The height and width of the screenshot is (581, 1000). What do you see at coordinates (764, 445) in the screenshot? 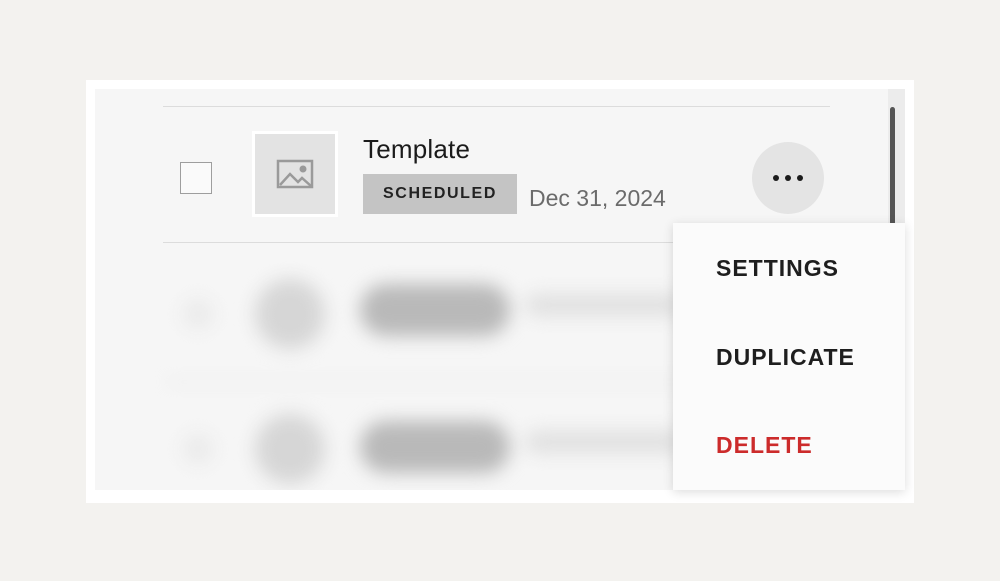
I see `menu-item-delete: DELETE` at bounding box center [764, 445].